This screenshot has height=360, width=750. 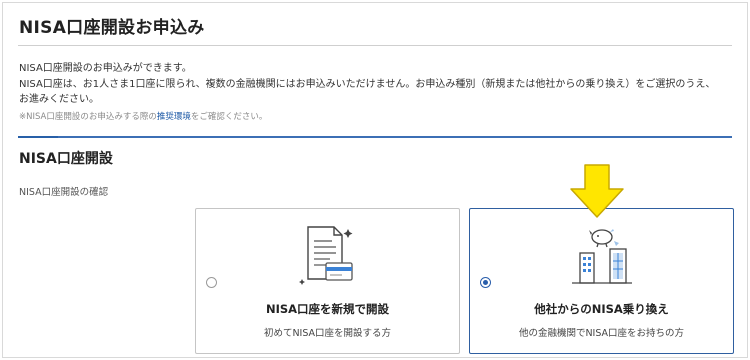 I want to click on option-transfer-subtitle: 他の金融機関でNISA口座をお持ちの方, so click(x=601, y=333).